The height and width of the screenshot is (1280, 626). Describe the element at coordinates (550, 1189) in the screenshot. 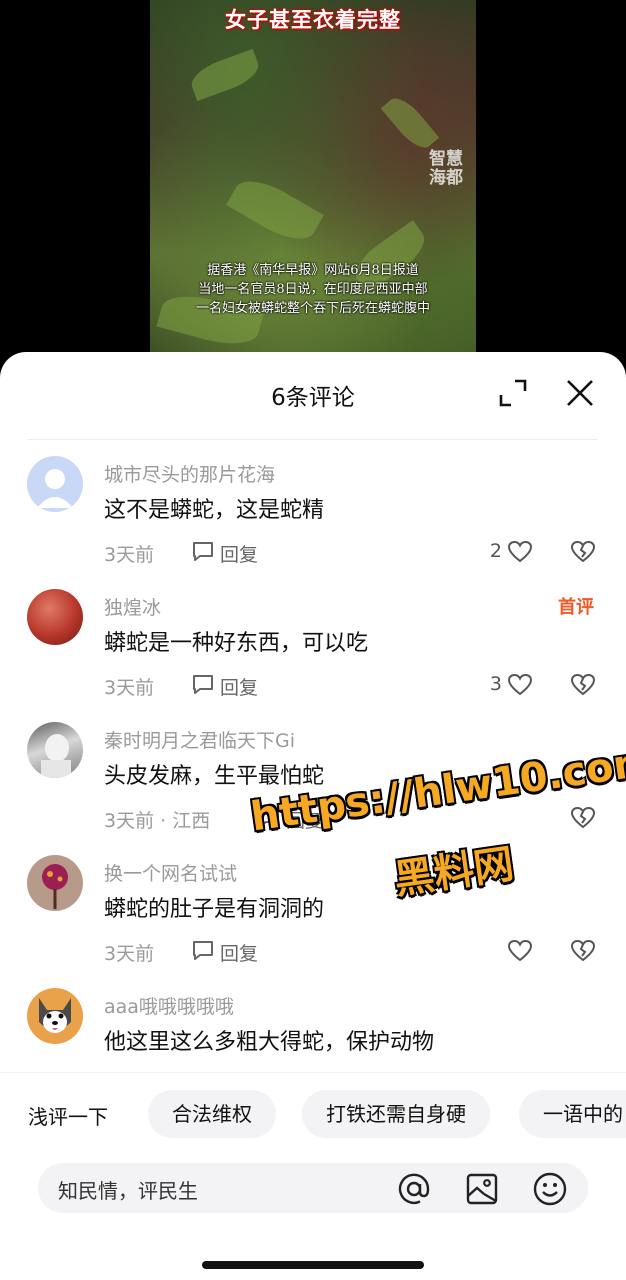

I see `emoji-icon` at that location.